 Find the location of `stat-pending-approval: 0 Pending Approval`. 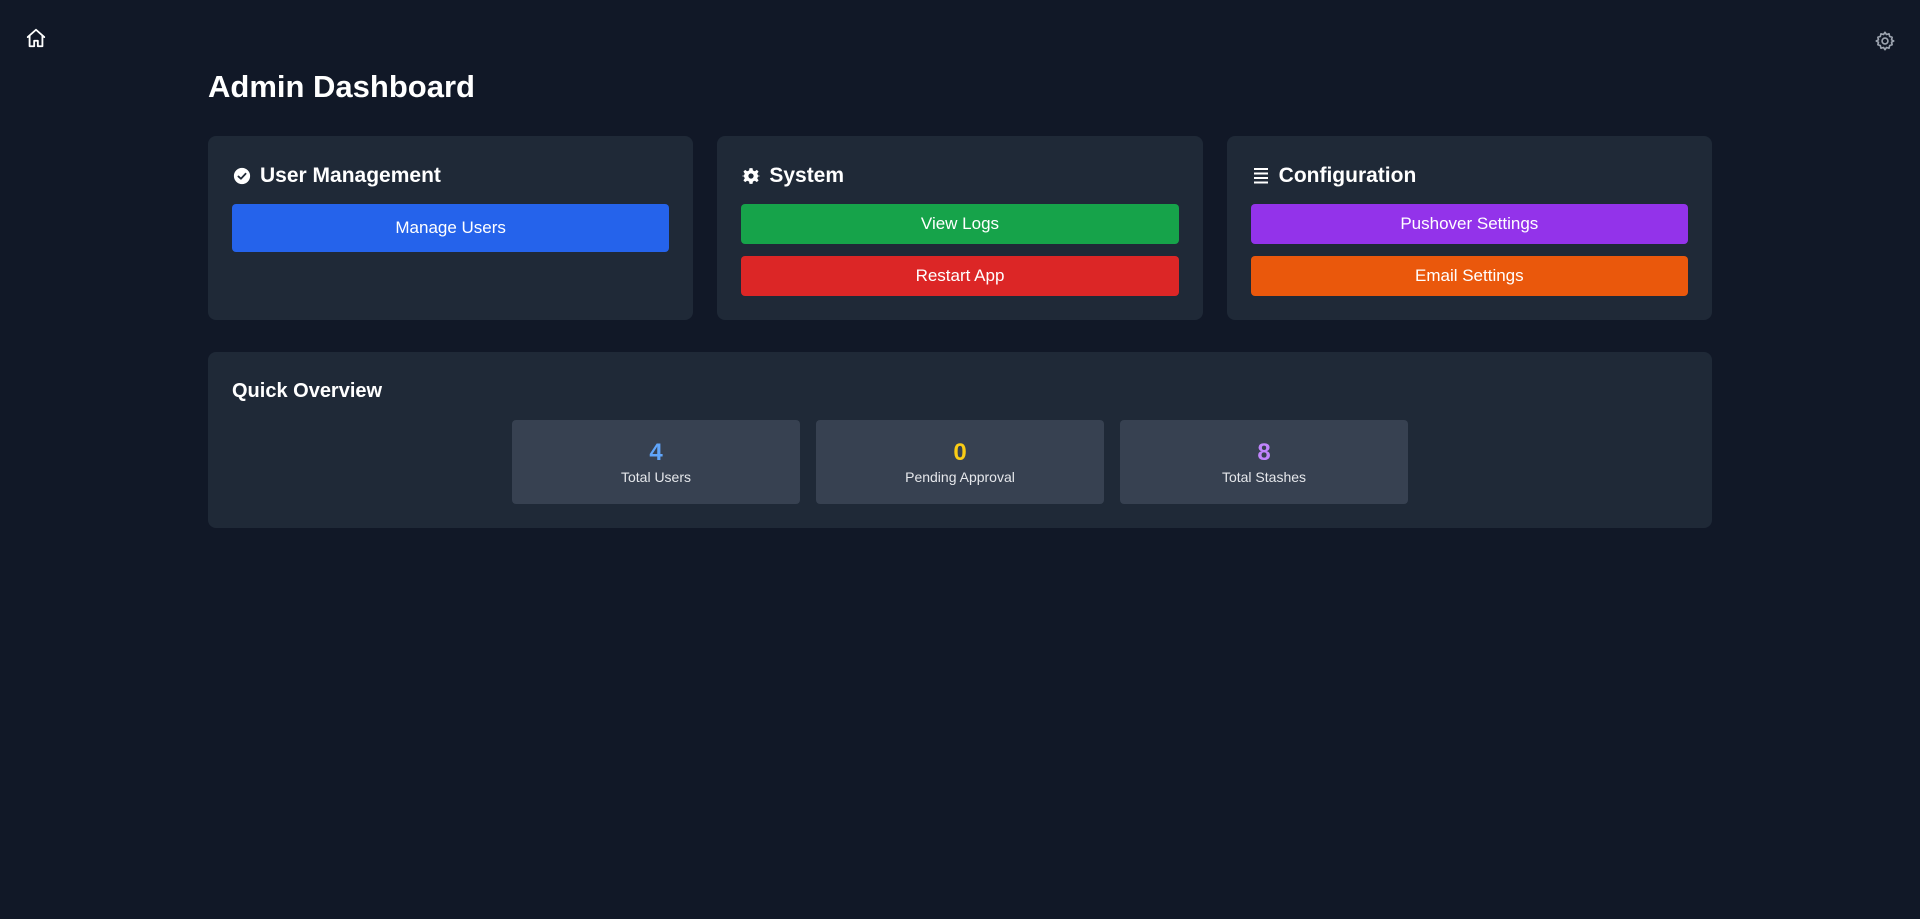

stat-pending-approval: 0 Pending Approval is located at coordinates (960, 462).